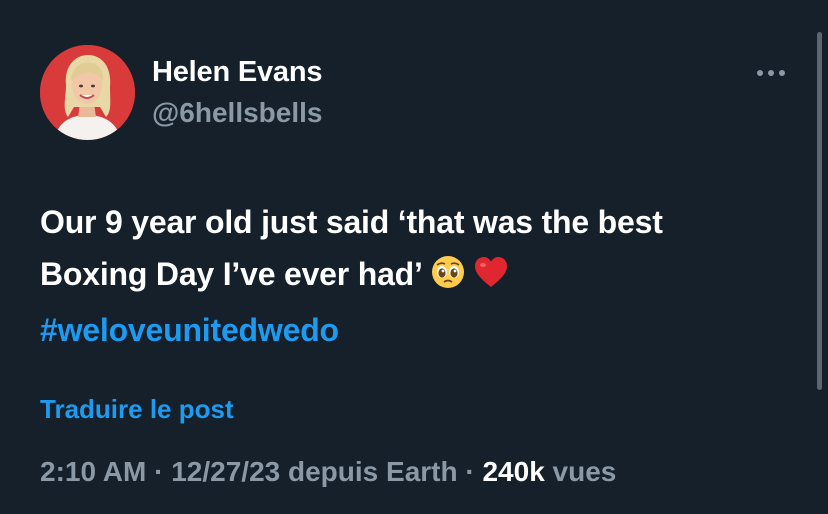 This screenshot has height=514, width=828. Describe the element at coordinates (93, 471) in the screenshot. I see `tweet-time: 2:10 AM` at that location.